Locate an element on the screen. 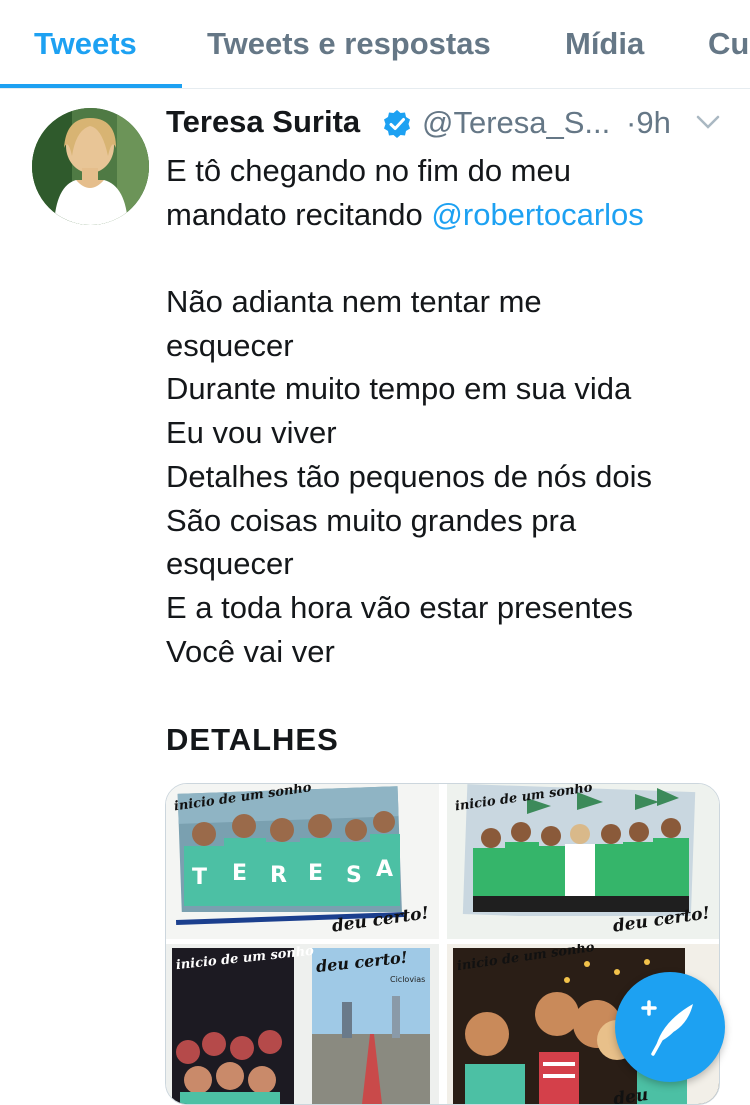 This screenshot has width=750, height=1105. tweet-header: Teresa Surita @Teresa_S... ·9h is located at coordinates (446, 124).